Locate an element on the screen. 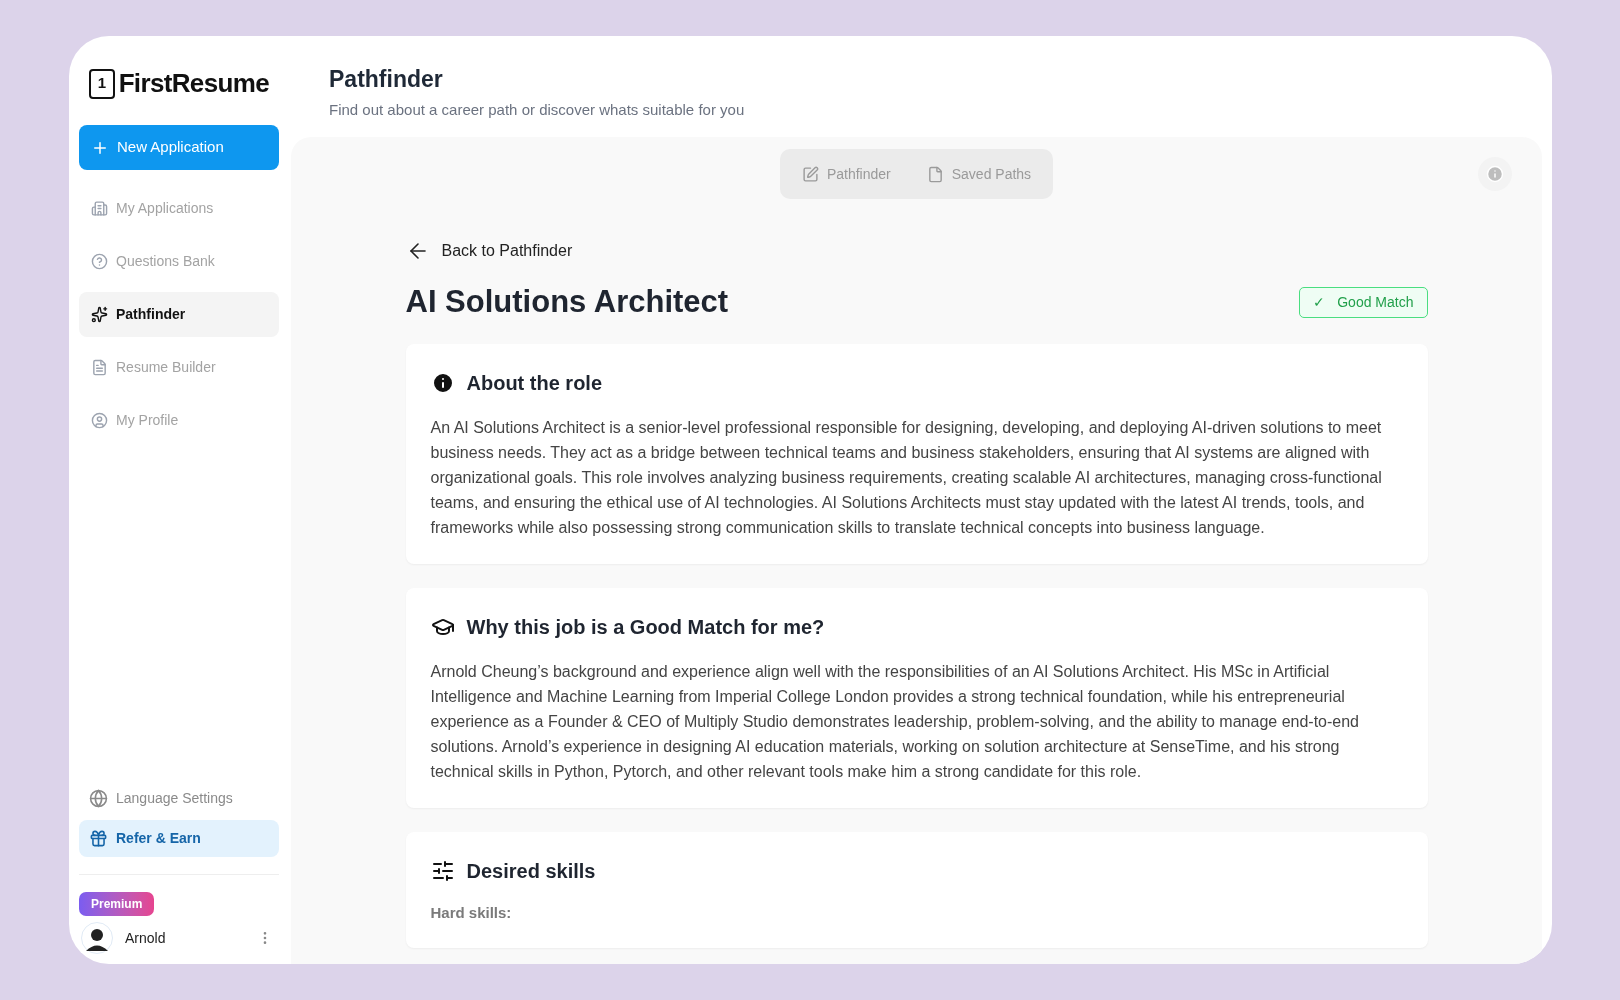 The image size is (1620, 1000). tab: Saved Paths is located at coordinates (979, 174).